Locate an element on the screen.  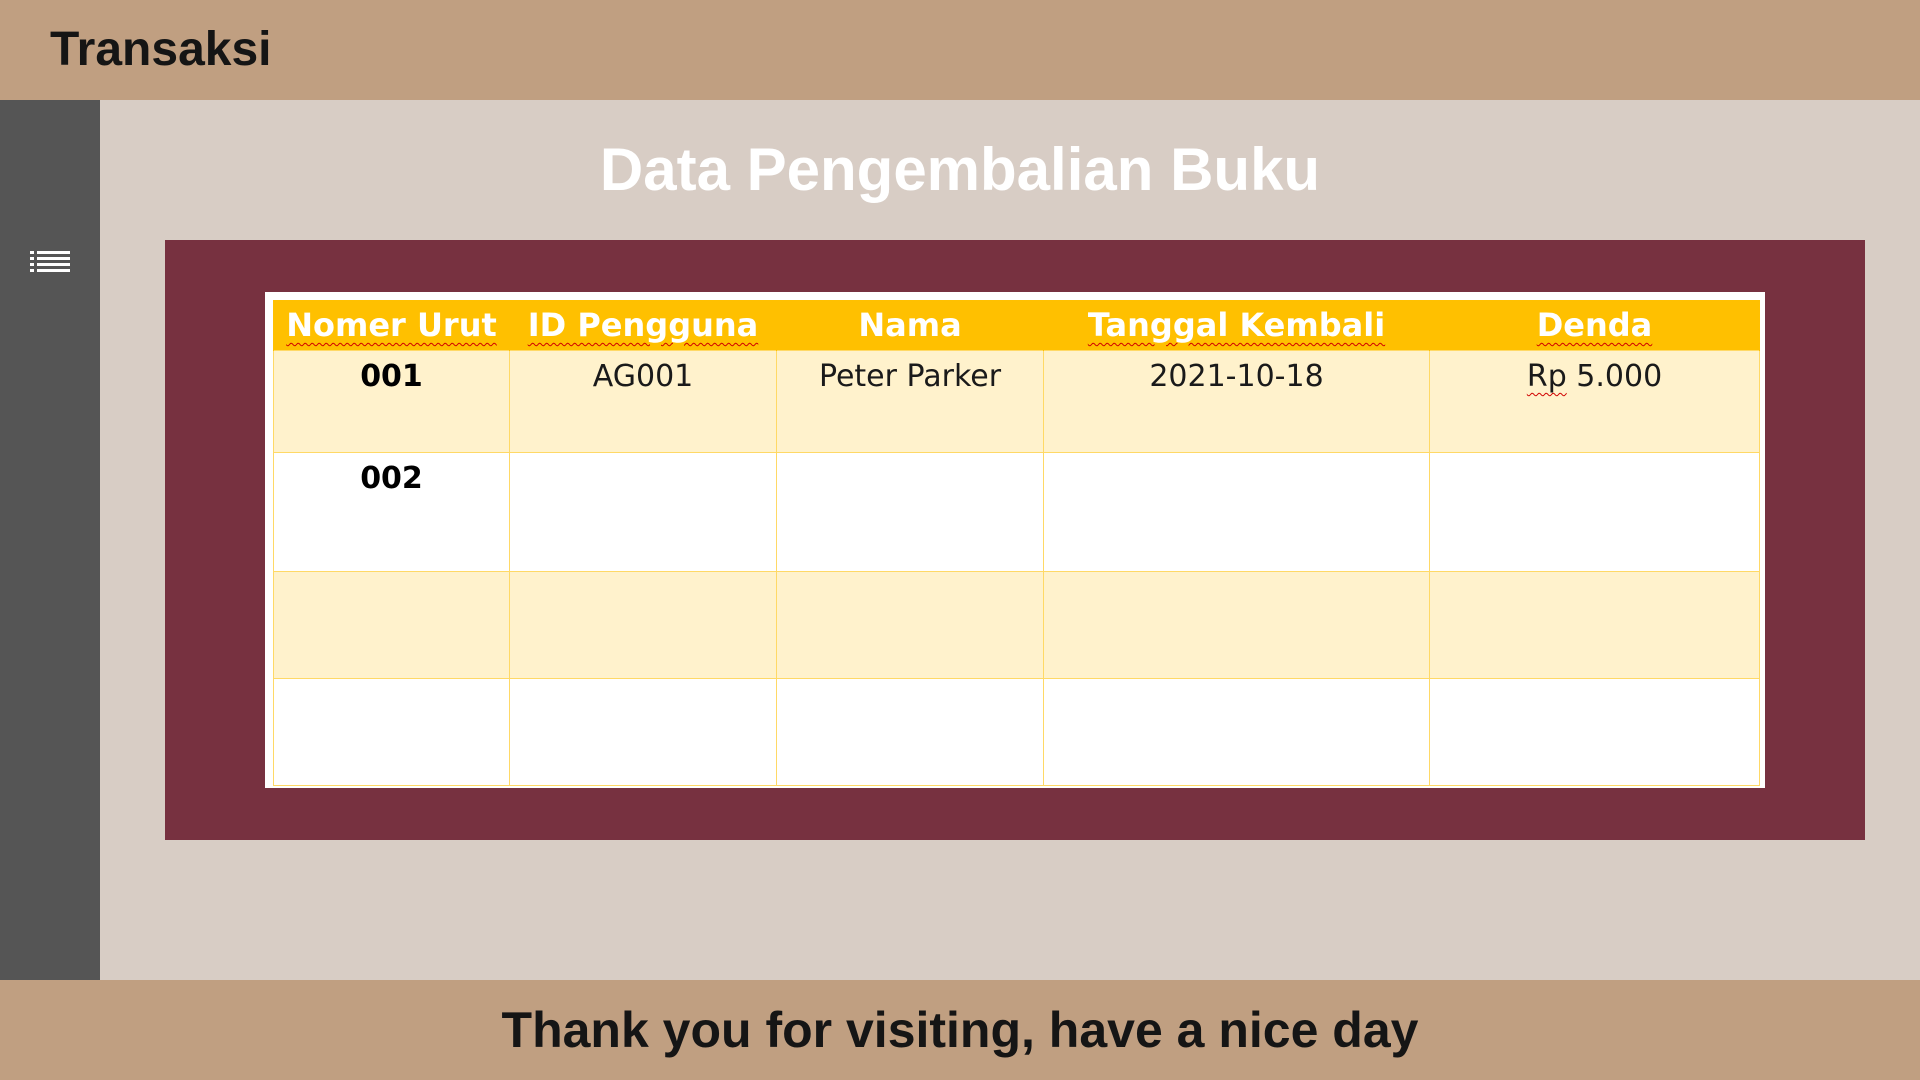
table-row: 002 is located at coordinates (1016, 512).